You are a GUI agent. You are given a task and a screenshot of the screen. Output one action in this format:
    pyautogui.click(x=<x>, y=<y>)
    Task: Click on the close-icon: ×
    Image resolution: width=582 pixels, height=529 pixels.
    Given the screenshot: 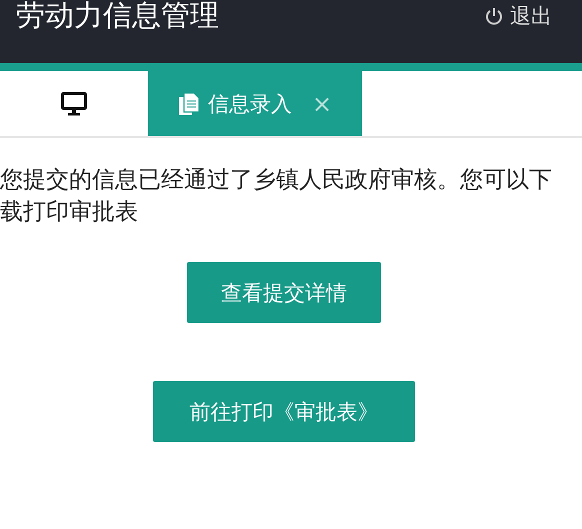 What is the action you would take?
    pyautogui.click(x=322, y=104)
    